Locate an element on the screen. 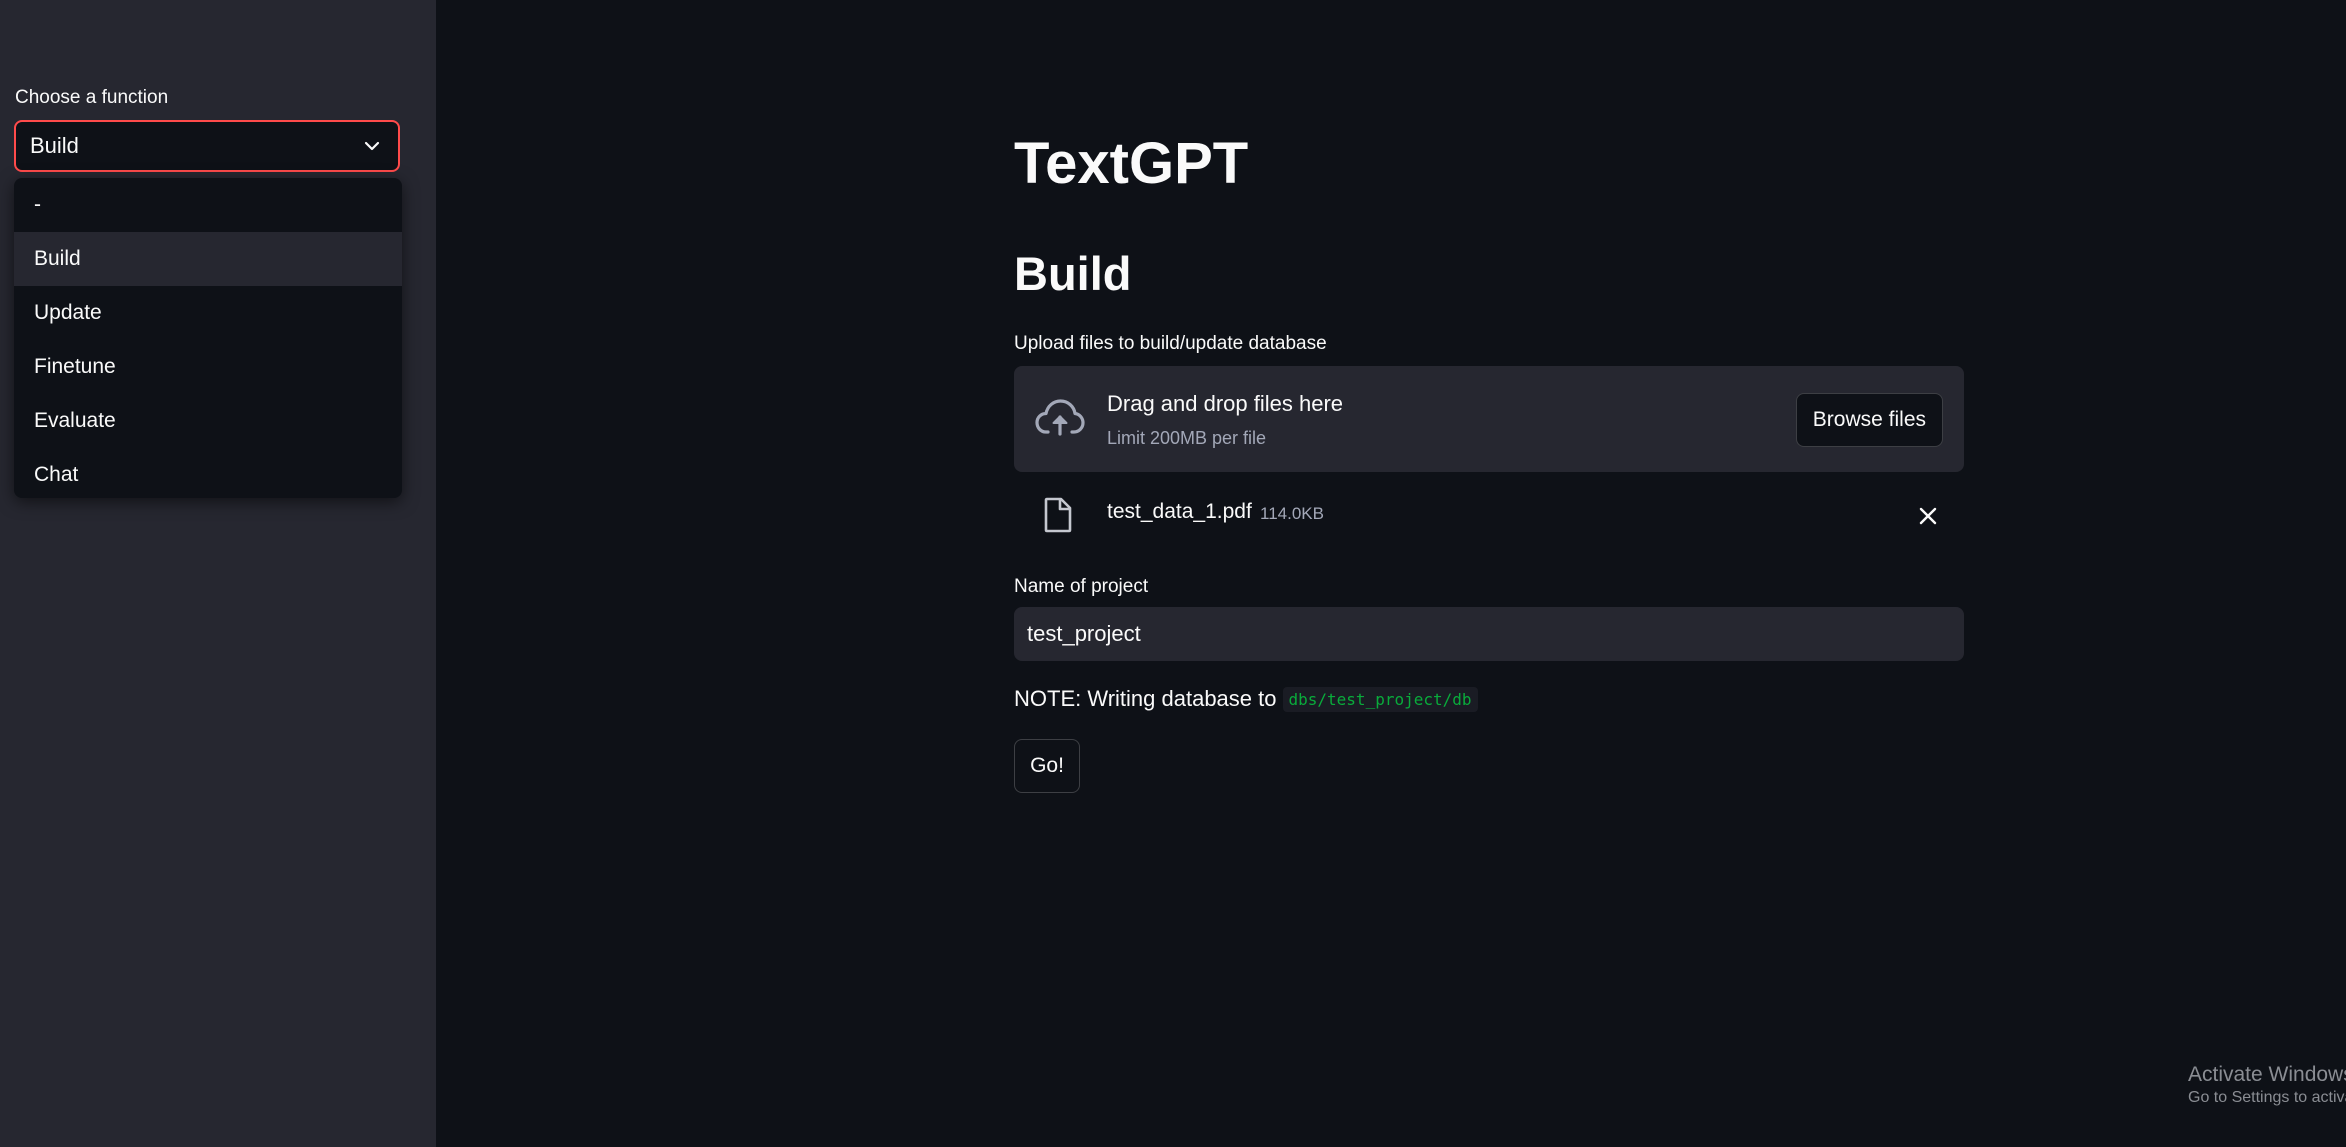  close-icon is located at coordinates (1928, 516).